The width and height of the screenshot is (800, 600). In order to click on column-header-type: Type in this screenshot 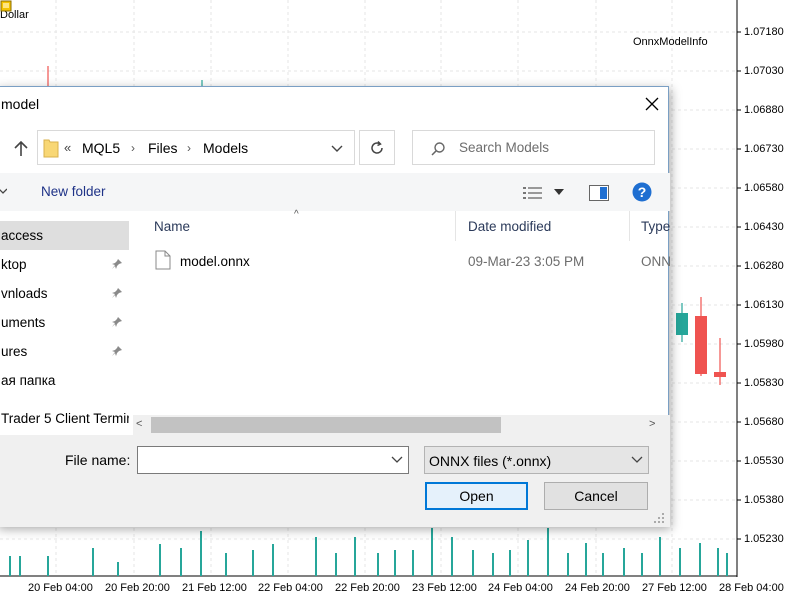, I will do `click(655, 226)`.